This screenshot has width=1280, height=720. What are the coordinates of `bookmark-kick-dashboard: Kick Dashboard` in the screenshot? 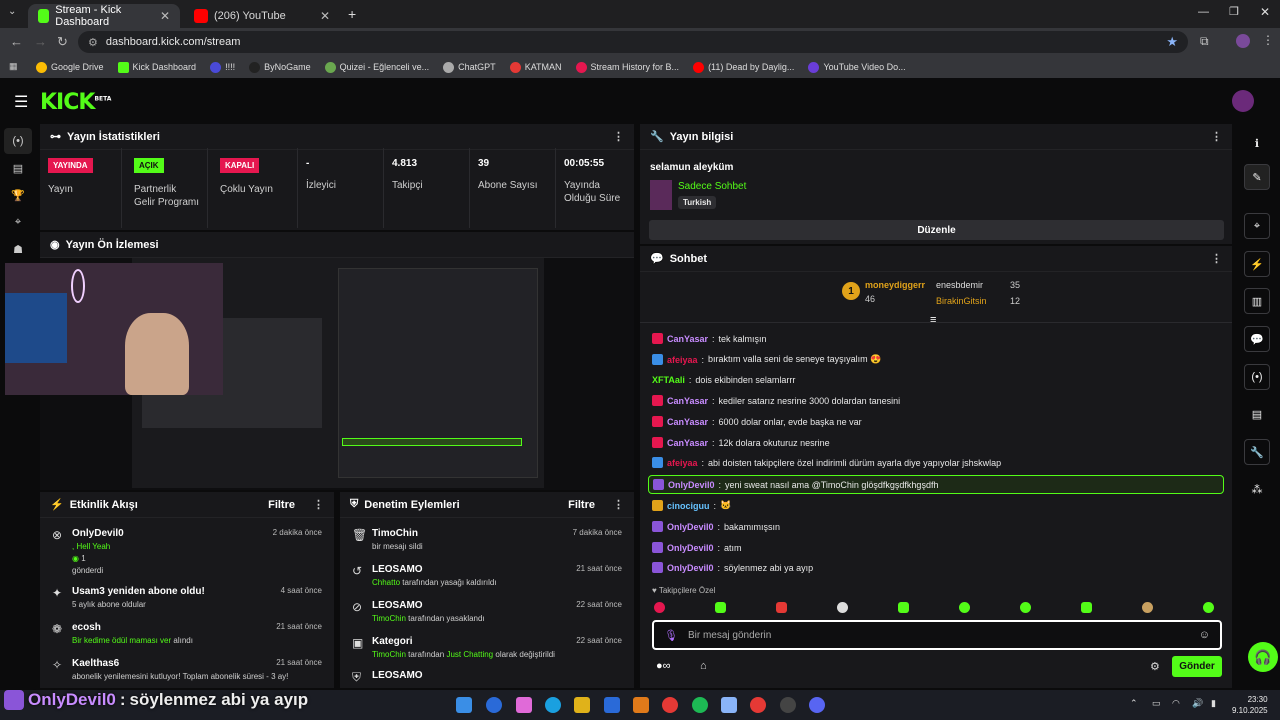 It's located at (156, 67).